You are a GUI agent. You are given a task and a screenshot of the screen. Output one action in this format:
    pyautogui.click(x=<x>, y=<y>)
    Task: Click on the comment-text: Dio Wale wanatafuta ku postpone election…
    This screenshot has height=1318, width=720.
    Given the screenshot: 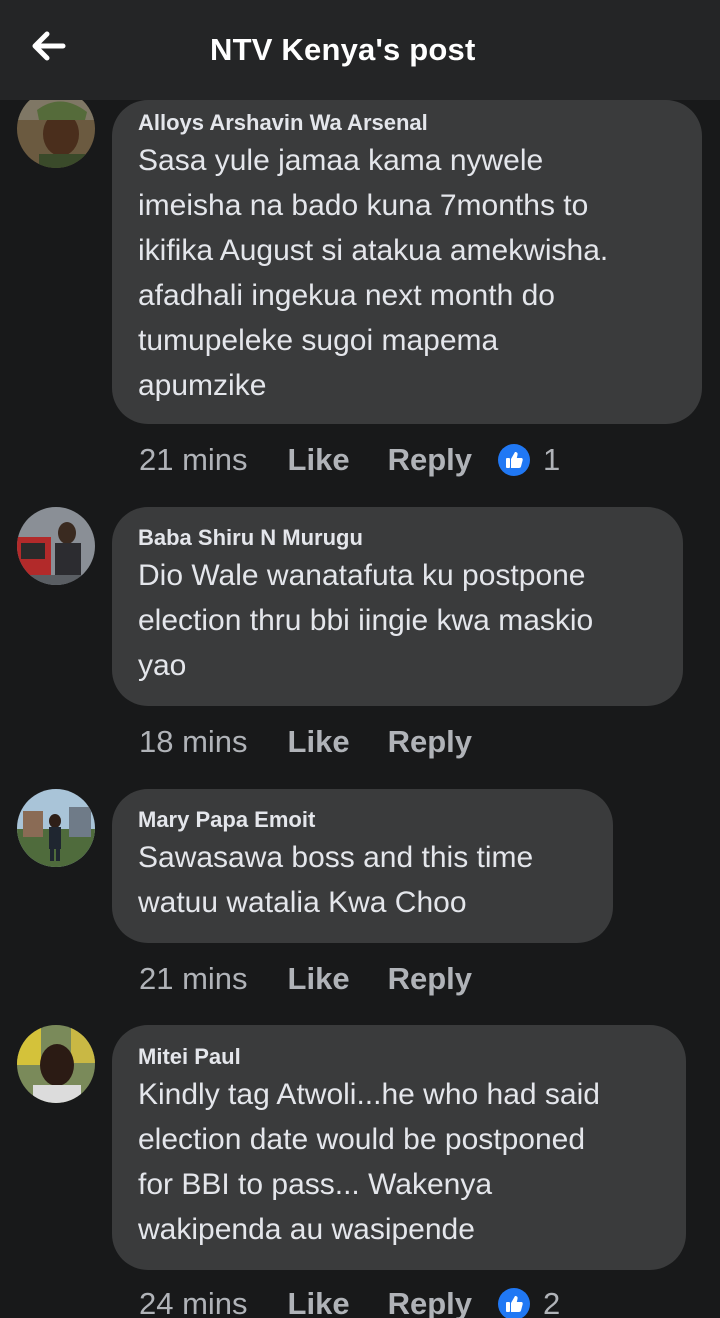 What is the action you would take?
    pyautogui.click(x=366, y=620)
    